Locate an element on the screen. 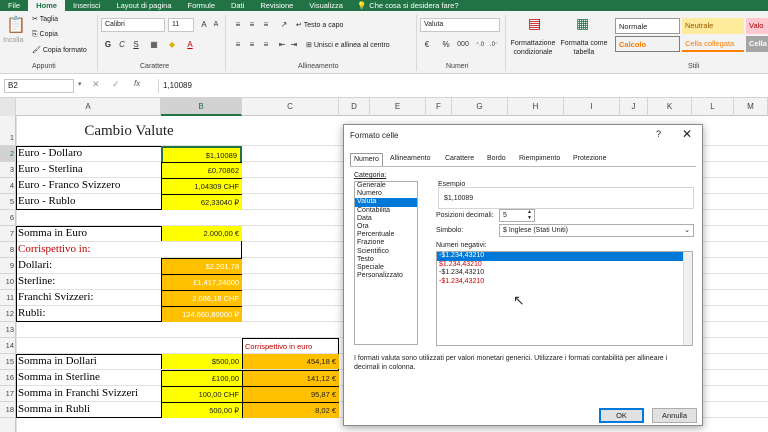 The image size is (768, 432). category-item: Scientifico is located at coordinates (386, 252).